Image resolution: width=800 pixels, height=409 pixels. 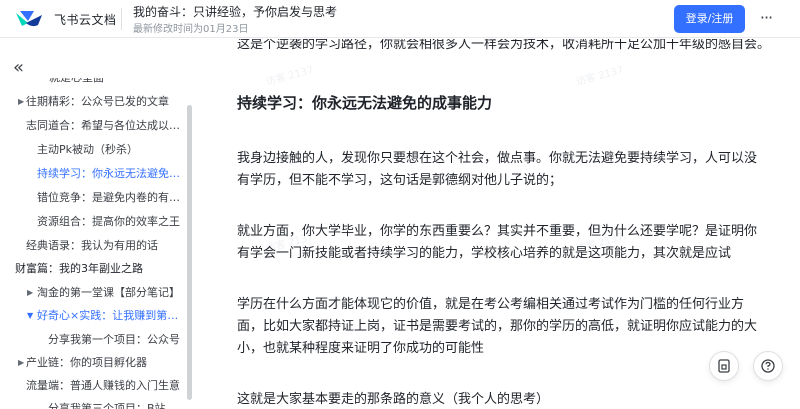 I want to click on help-button, so click(x=768, y=366).